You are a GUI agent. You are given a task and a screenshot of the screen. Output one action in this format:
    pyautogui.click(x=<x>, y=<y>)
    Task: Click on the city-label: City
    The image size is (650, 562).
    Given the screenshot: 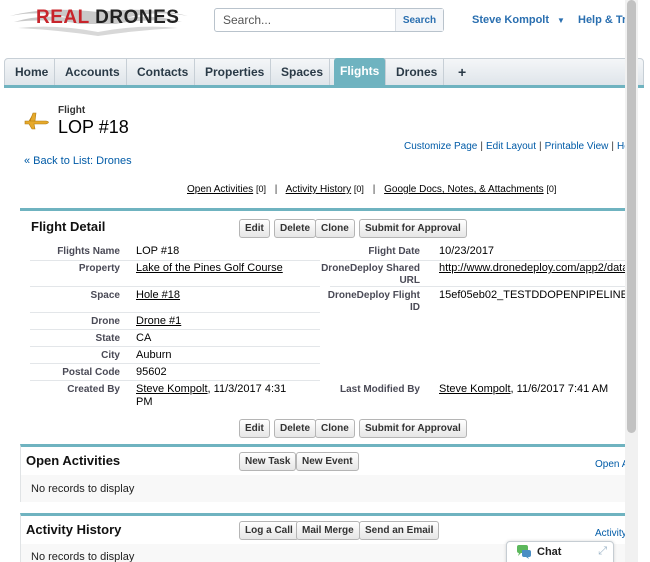 What is the action you would take?
    pyautogui.click(x=110, y=355)
    